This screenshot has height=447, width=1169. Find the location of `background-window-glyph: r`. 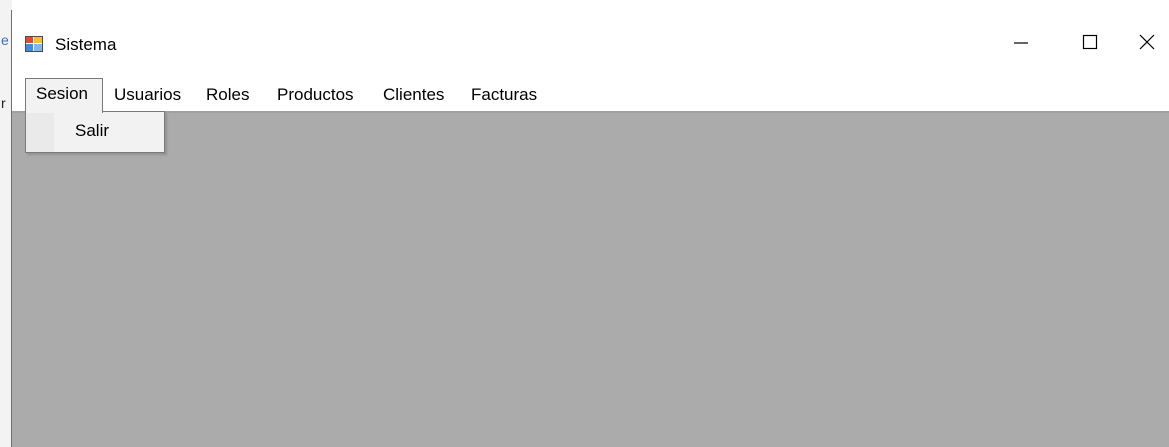

background-window-glyph: r is located at coordinates (3, 103).